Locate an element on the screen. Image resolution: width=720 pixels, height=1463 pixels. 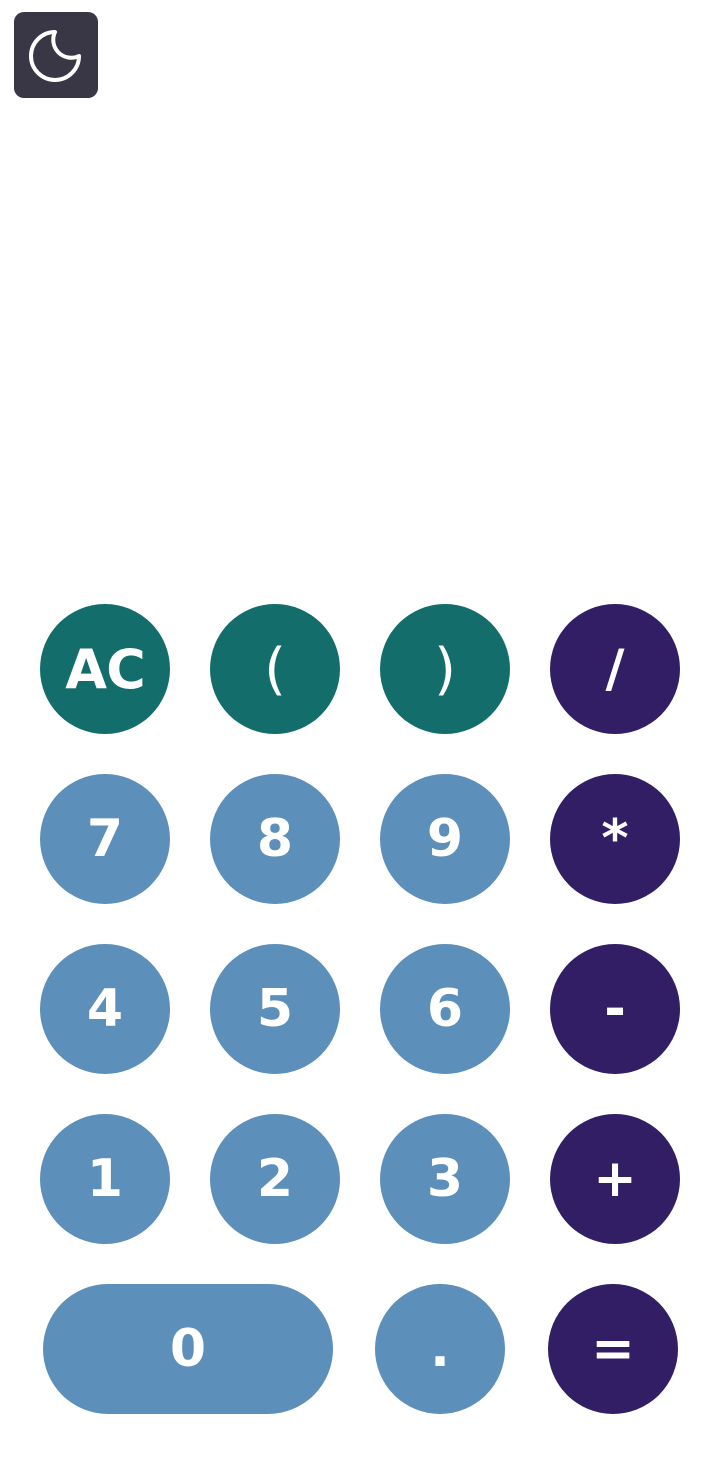
theme-toggle-button is located at coordinates (56, 55).